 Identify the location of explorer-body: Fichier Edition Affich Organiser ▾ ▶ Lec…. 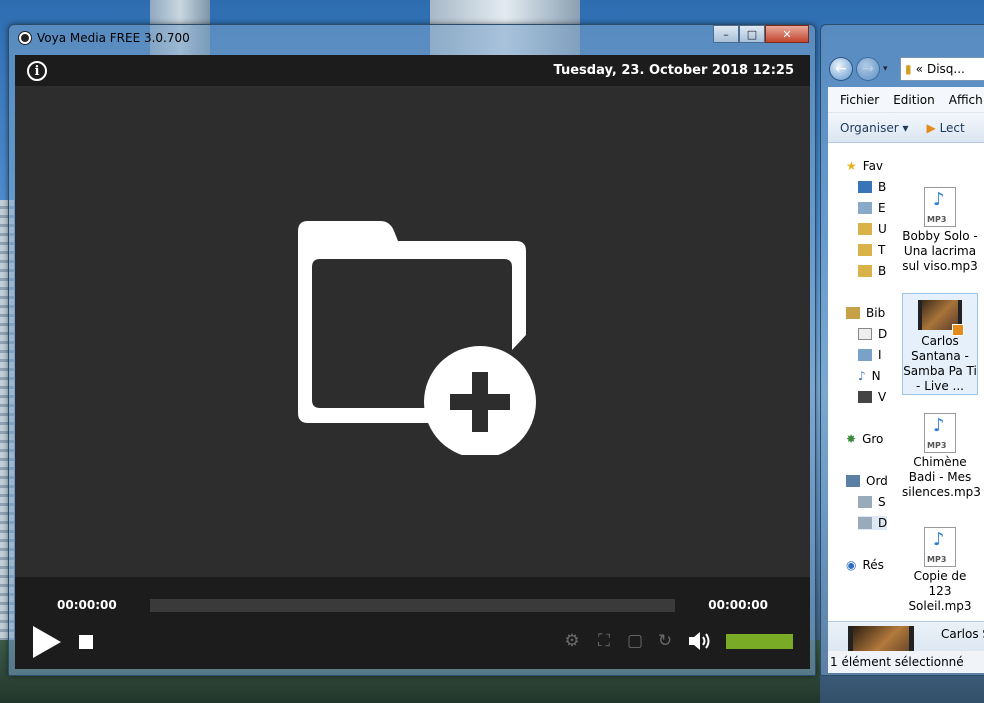
(906, 379).